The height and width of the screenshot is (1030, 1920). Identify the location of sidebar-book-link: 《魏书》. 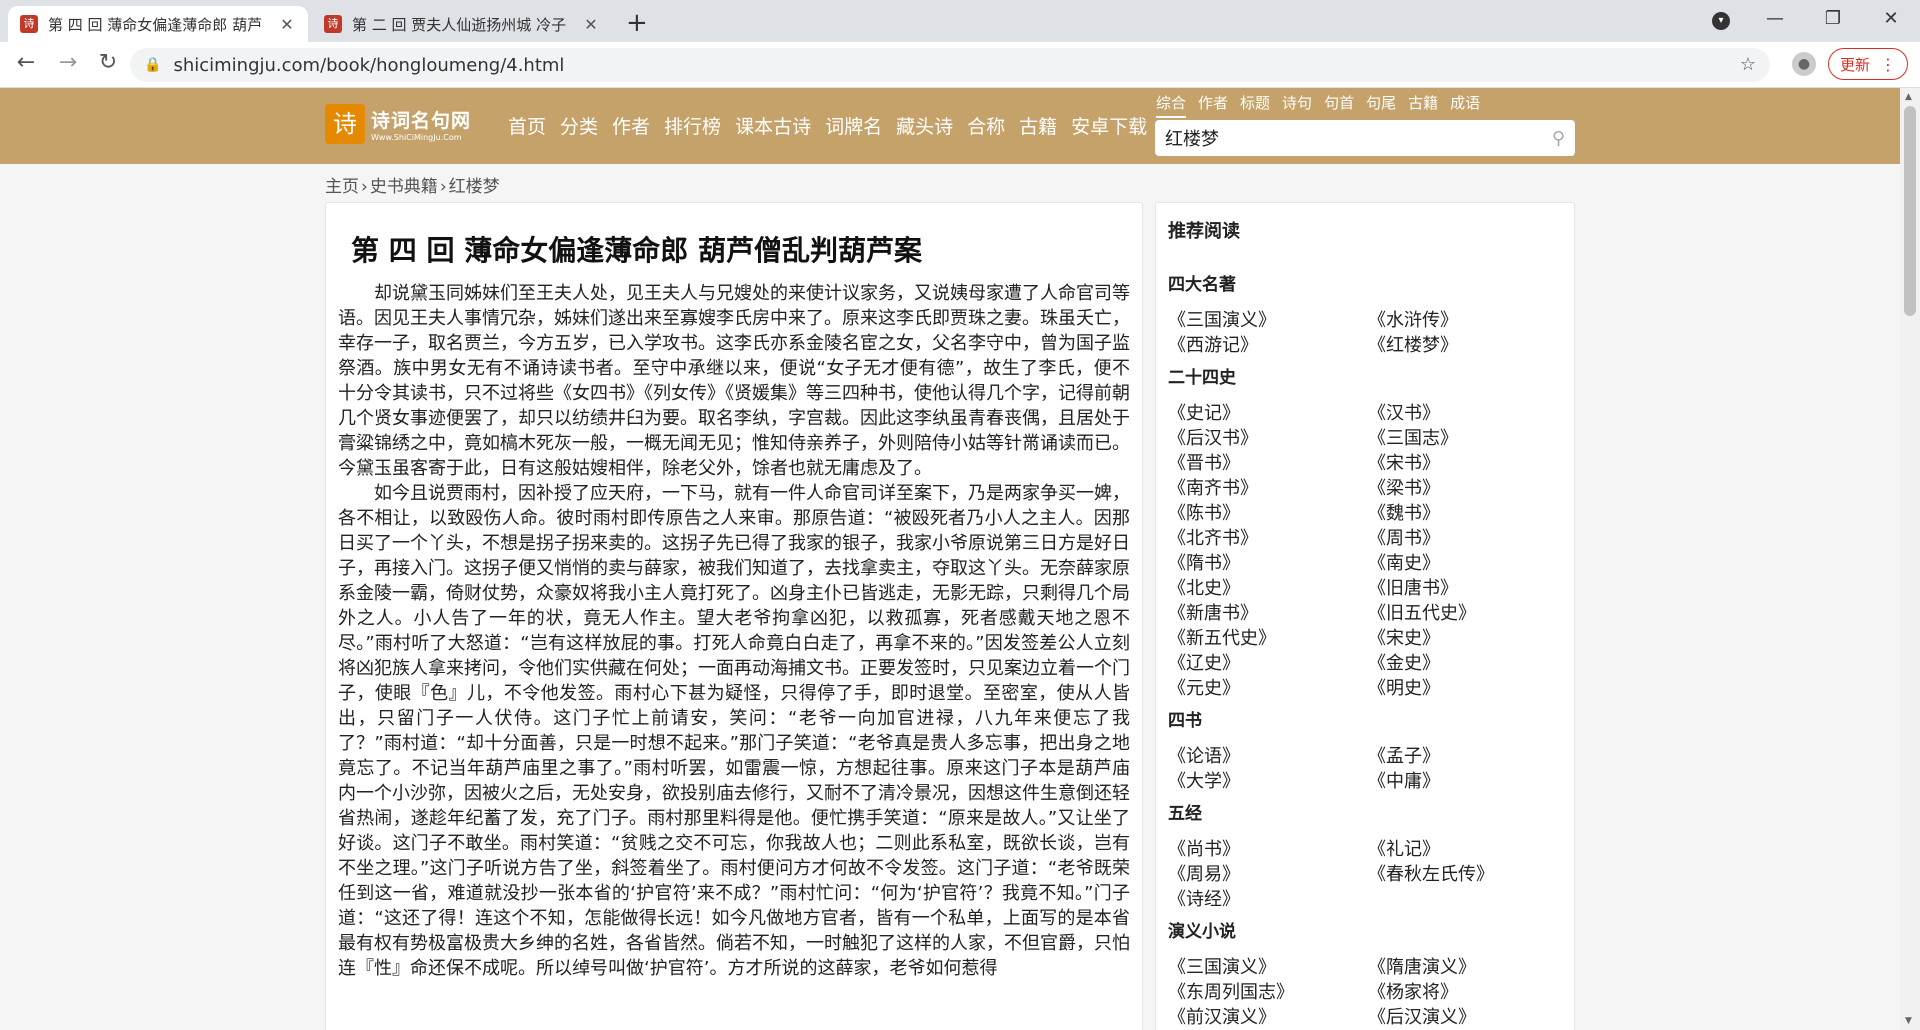
(1466, 513).